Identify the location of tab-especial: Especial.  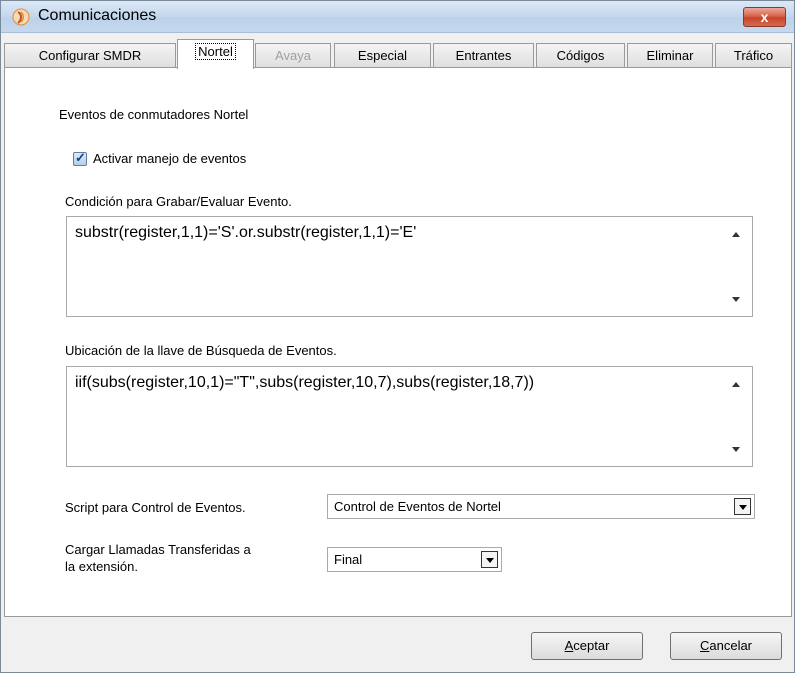
(382, 55).